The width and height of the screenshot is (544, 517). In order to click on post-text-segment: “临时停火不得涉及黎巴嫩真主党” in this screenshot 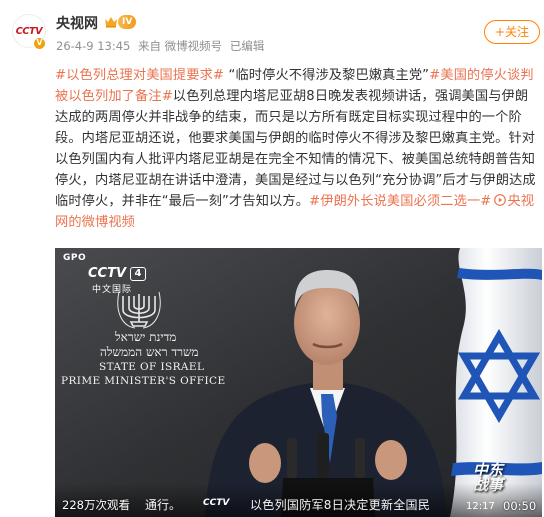, I will do `click(327, 75)`.